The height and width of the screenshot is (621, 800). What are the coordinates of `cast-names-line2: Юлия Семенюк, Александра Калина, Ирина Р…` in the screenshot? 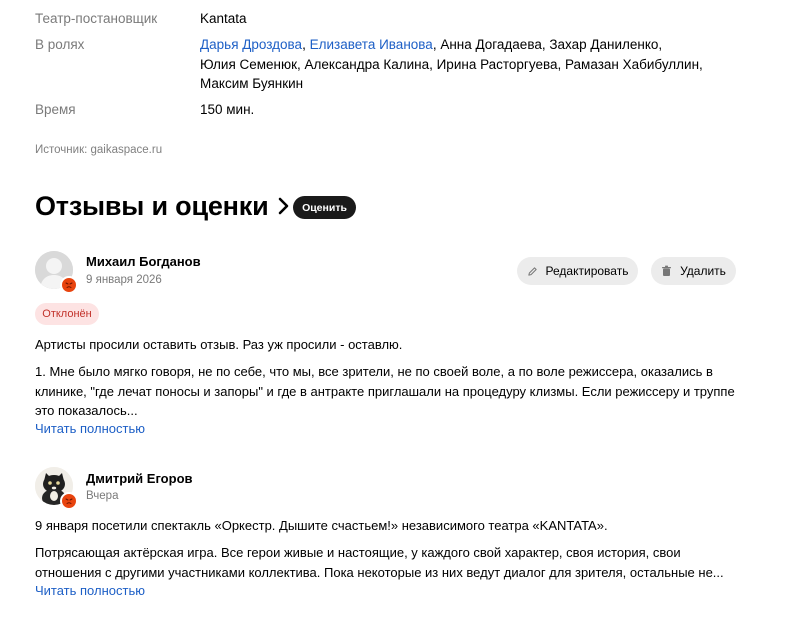 It's located at (451, 64).